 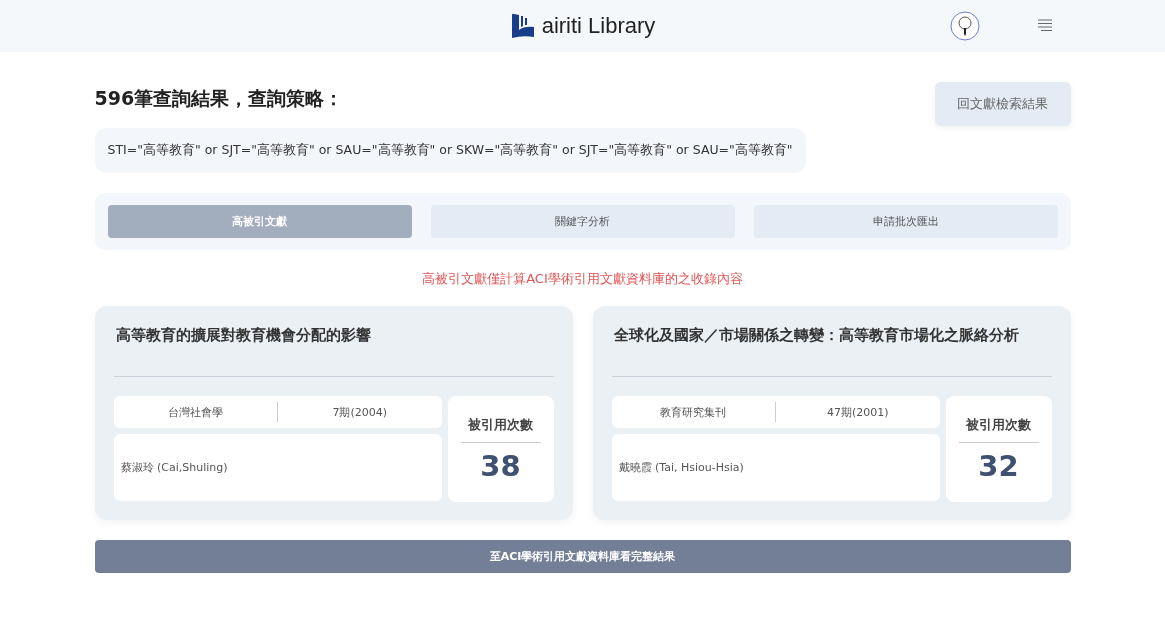 What do you see at coordinates (500, 466) in the screenshot?
I see `citation-count: 38` at bounding box center [500, 466].